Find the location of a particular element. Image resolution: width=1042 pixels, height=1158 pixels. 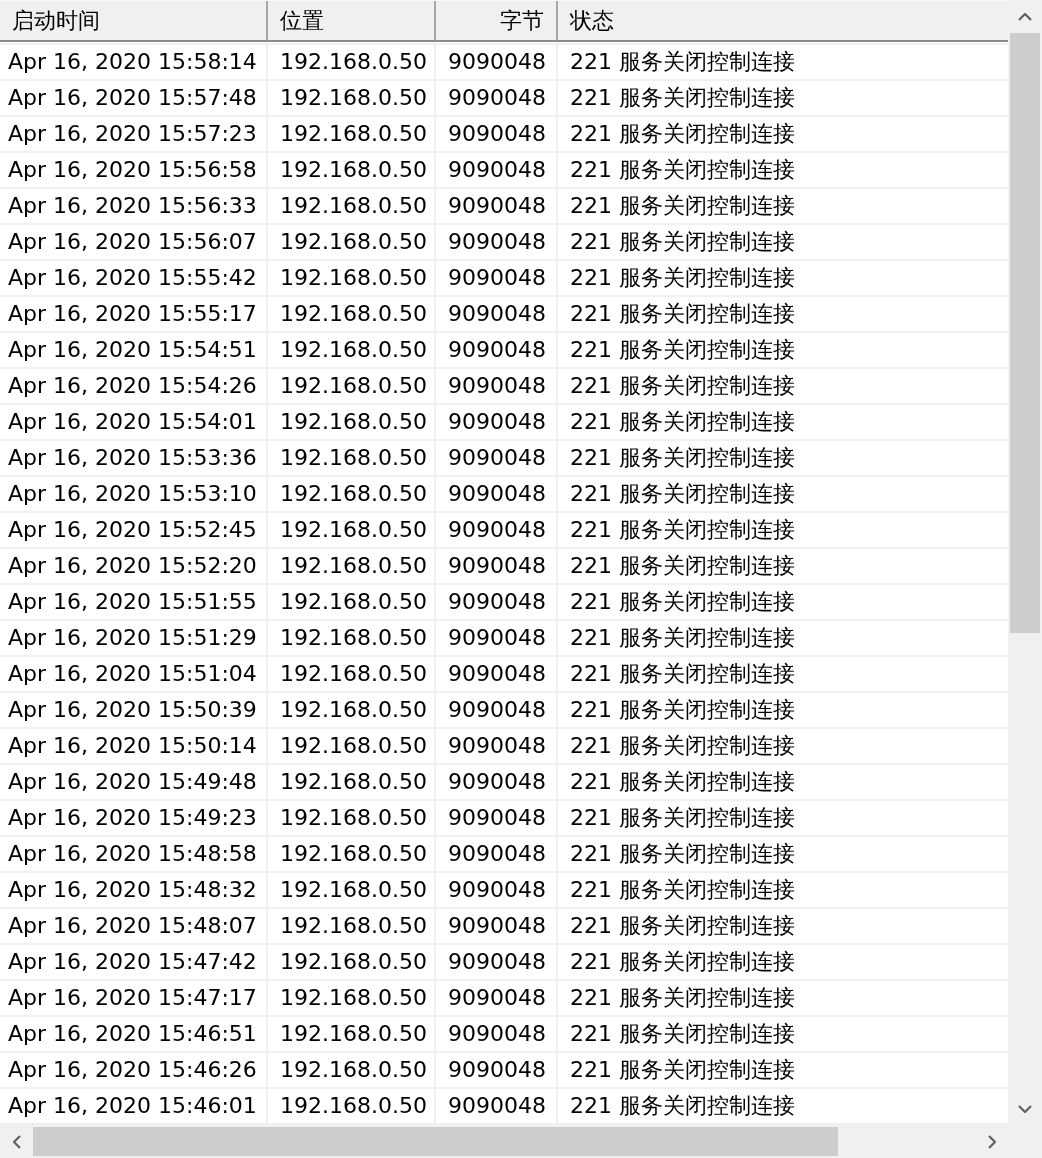

column-header: 启动时间 is located at coordinates (134, 20).